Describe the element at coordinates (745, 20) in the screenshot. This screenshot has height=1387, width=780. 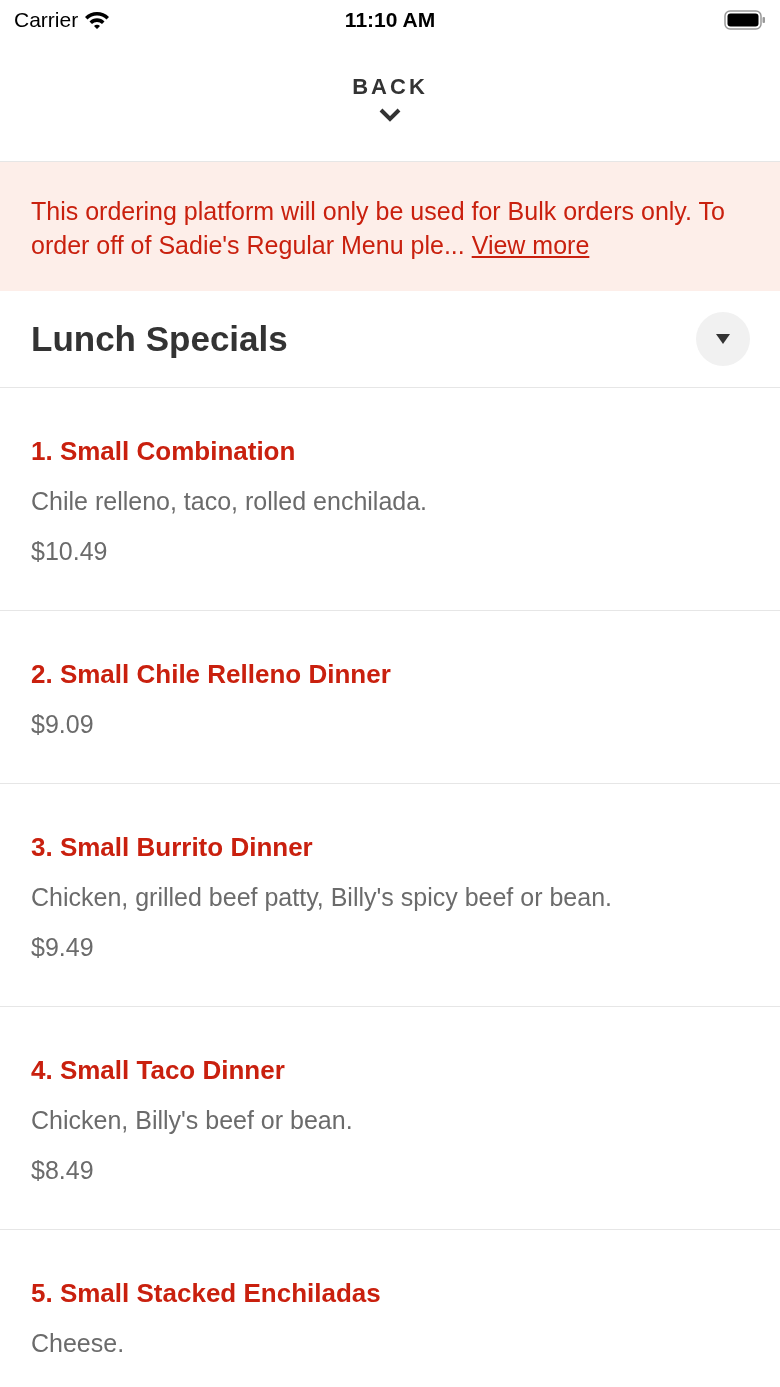
I see `battery-icon` at that location.